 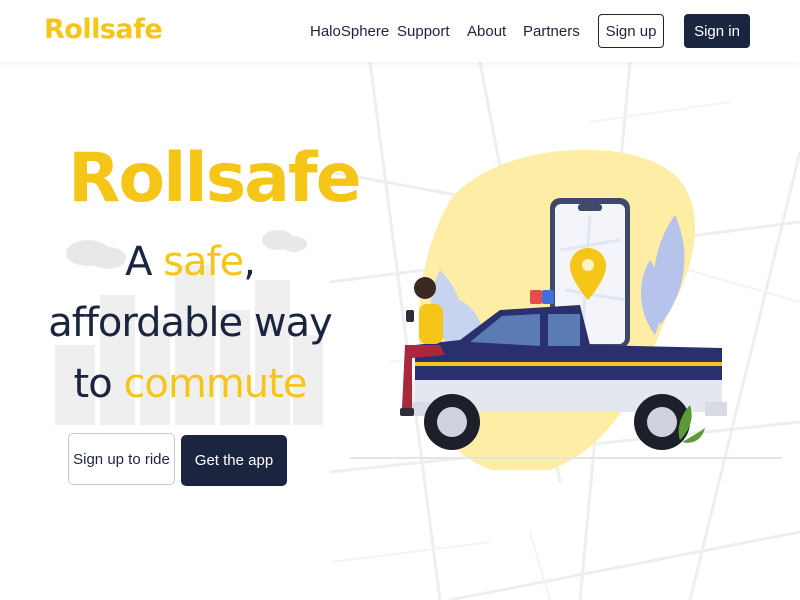 What do you see at coordinates (349, 31) in the screenshot?
I see `nav-halosphere: HaloSphere` at bounding box center [349, 31].